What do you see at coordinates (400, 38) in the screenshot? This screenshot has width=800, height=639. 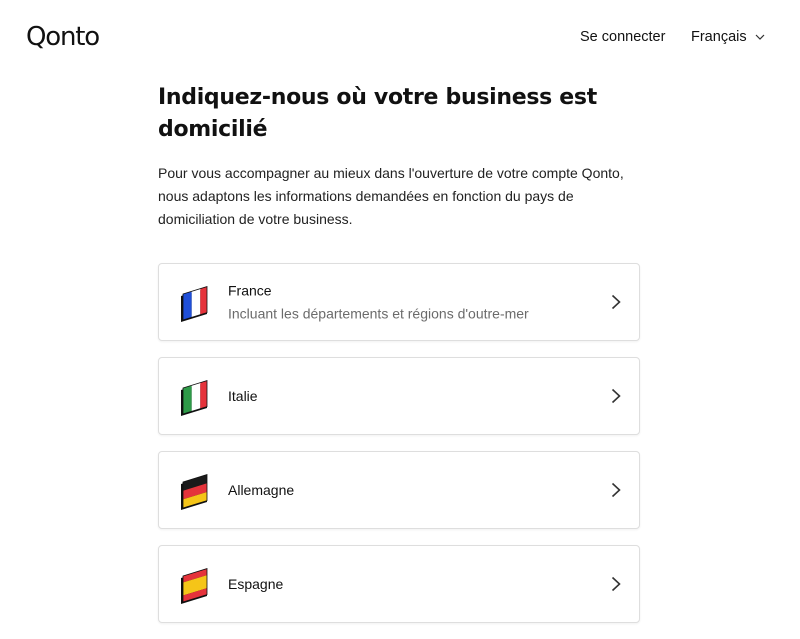 I see `top-header: Qonto Se connecter Français` at bounding box center [400, 38].